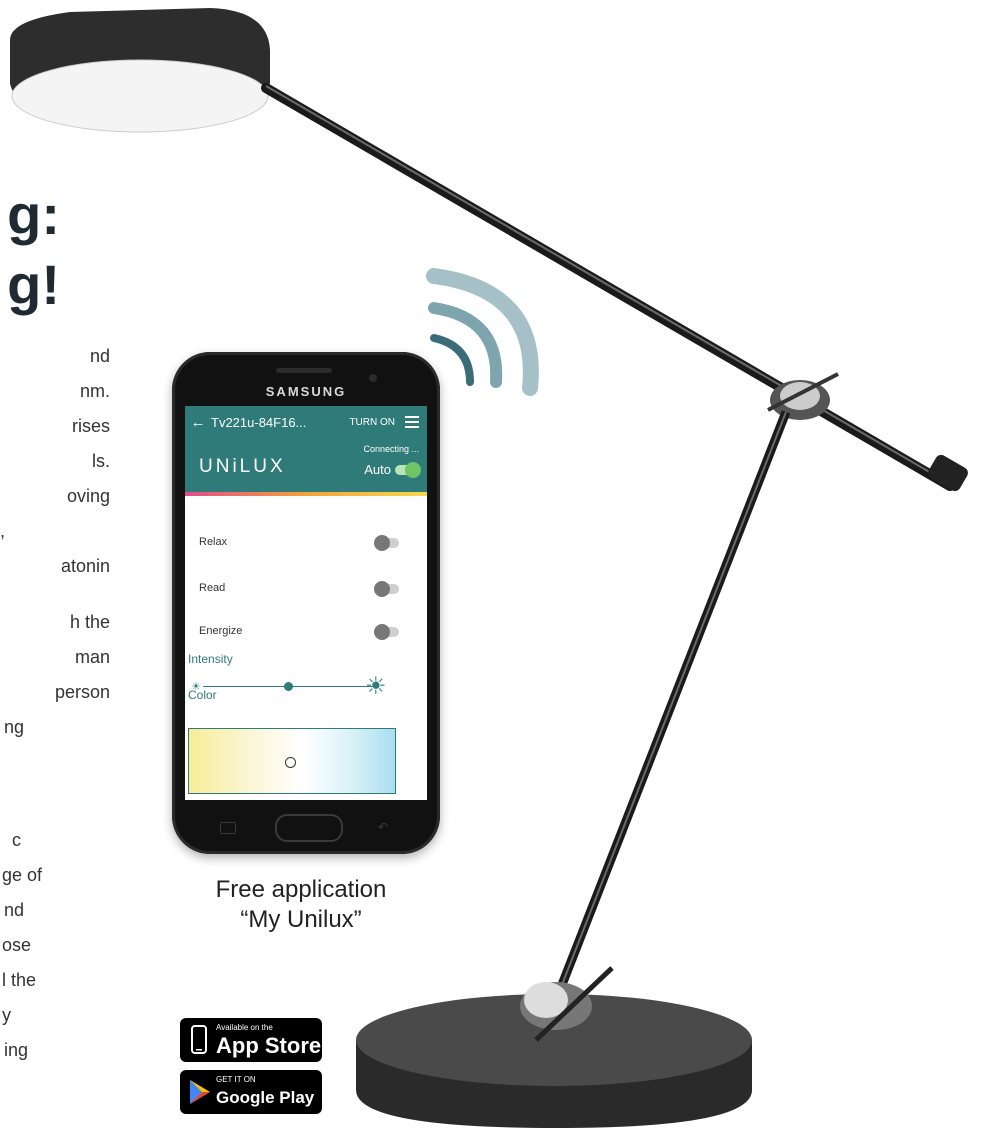  What do you see at coordinates (6, 1015) in the screenshot?
I see `body-text-fragment: y` at bounding box center [6, 1015].